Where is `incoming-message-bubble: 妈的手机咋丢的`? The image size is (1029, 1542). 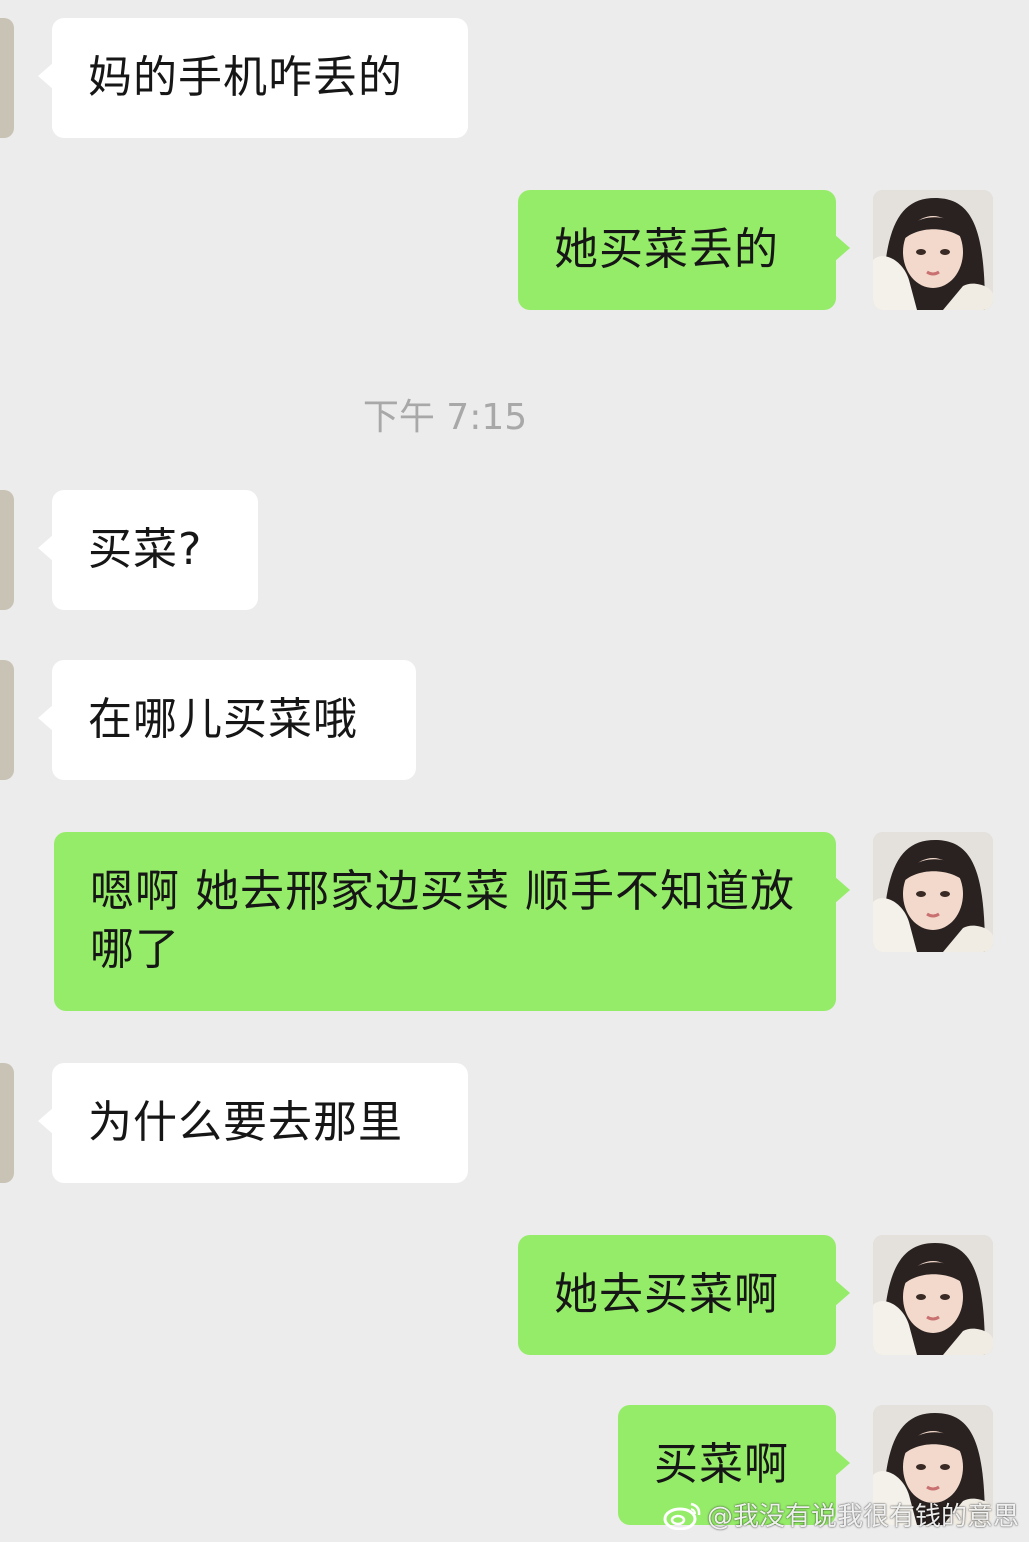 incoming-message-bubble: 妈的手机咋丢的 is located at coordinates (253, 78).